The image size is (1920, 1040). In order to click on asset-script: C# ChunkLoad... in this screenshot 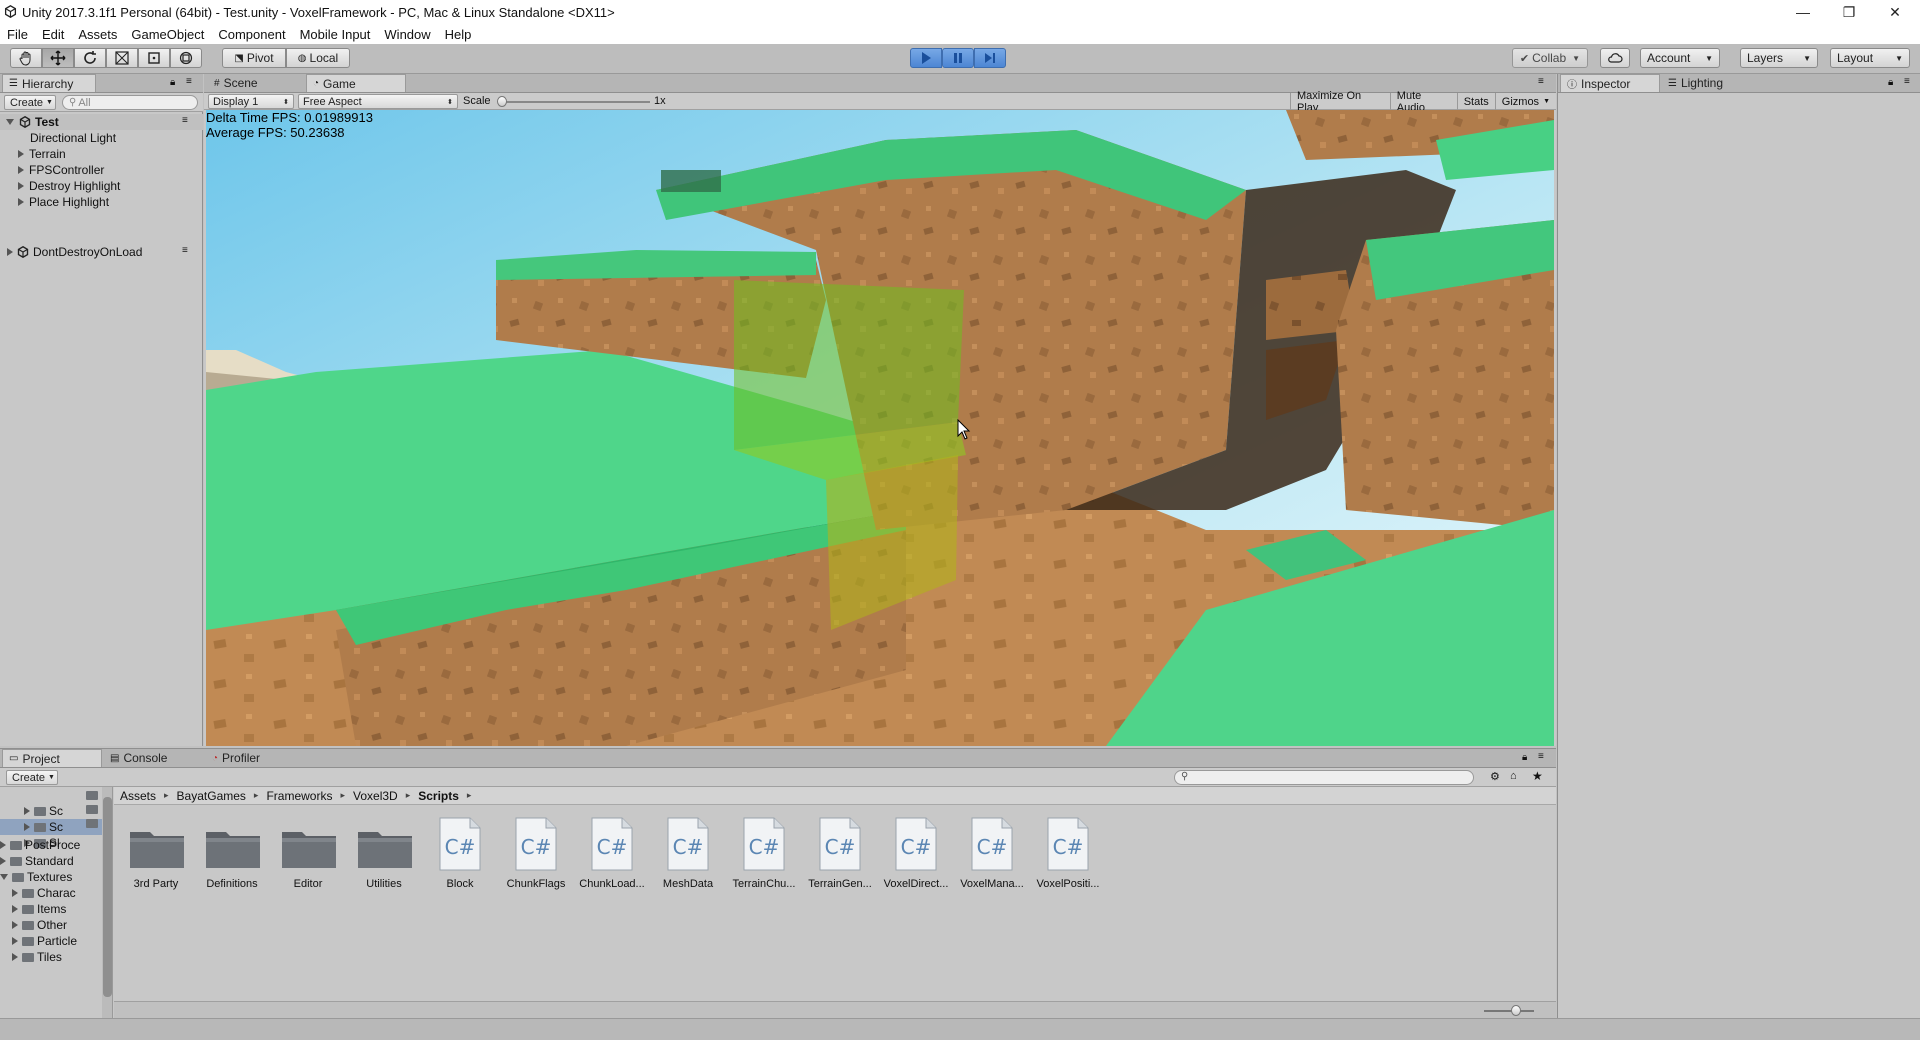, I will do `click(612, 851)`.